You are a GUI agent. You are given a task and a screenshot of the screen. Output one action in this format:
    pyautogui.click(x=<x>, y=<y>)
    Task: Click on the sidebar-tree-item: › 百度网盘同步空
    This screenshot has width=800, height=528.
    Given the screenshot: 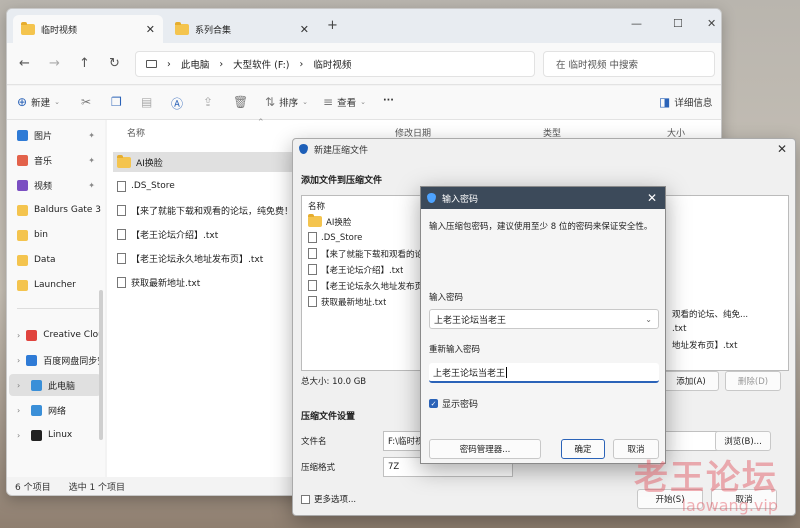 What is the action you would take?
    pyautogui.click(x=59, y=360)
    